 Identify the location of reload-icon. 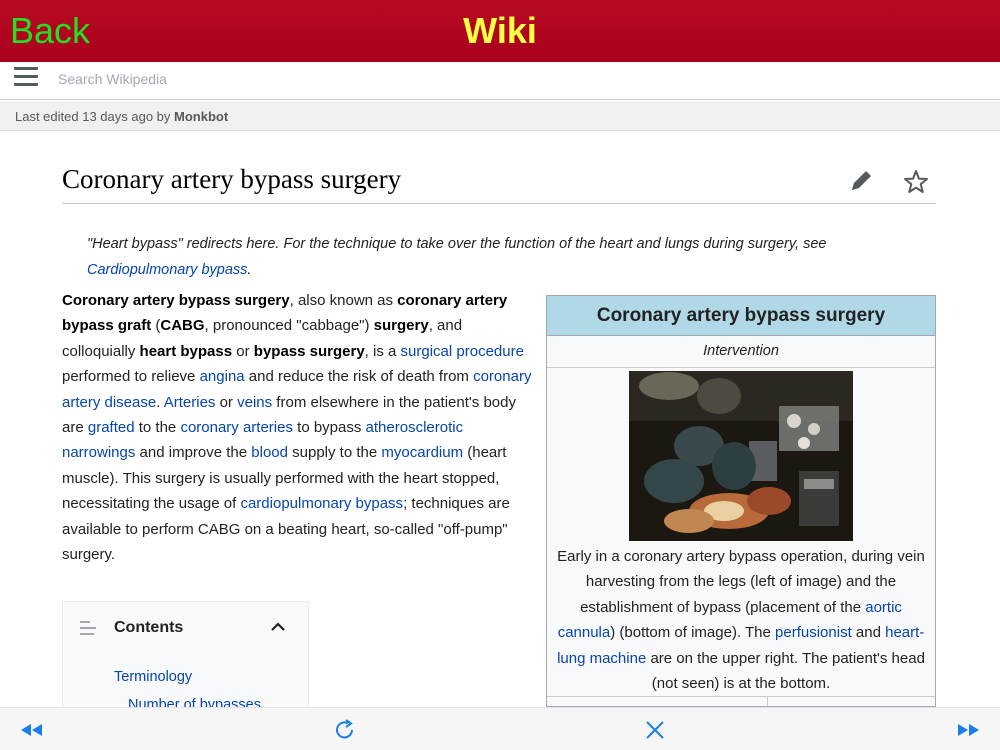
(345, 730).